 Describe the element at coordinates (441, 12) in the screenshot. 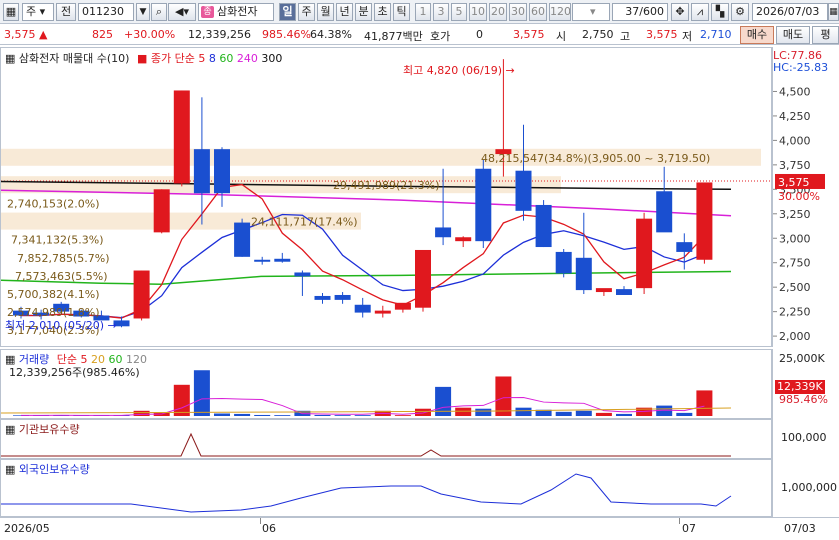

I see `interval-tab-3: 3` at that location.